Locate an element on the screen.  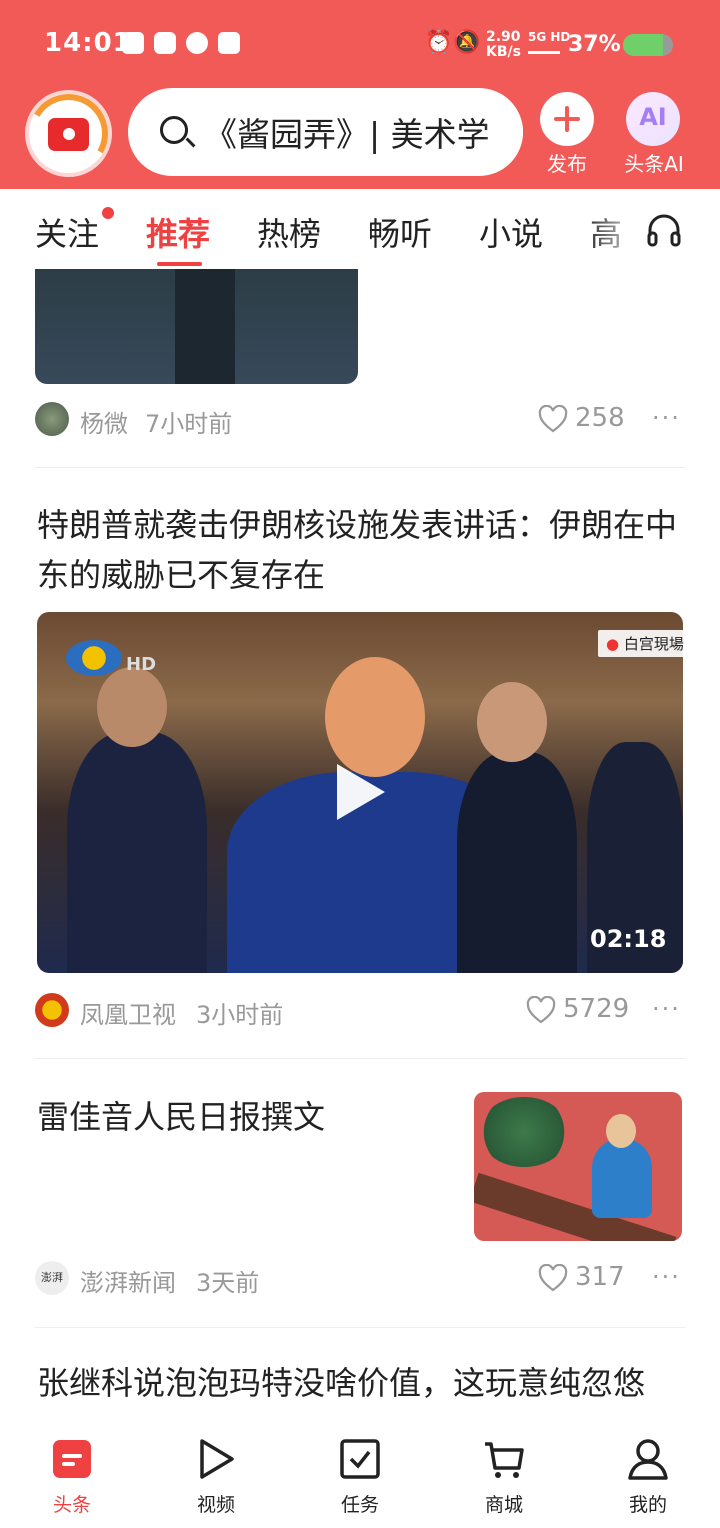
like-count: 258 is located at coordinates (600, 418).